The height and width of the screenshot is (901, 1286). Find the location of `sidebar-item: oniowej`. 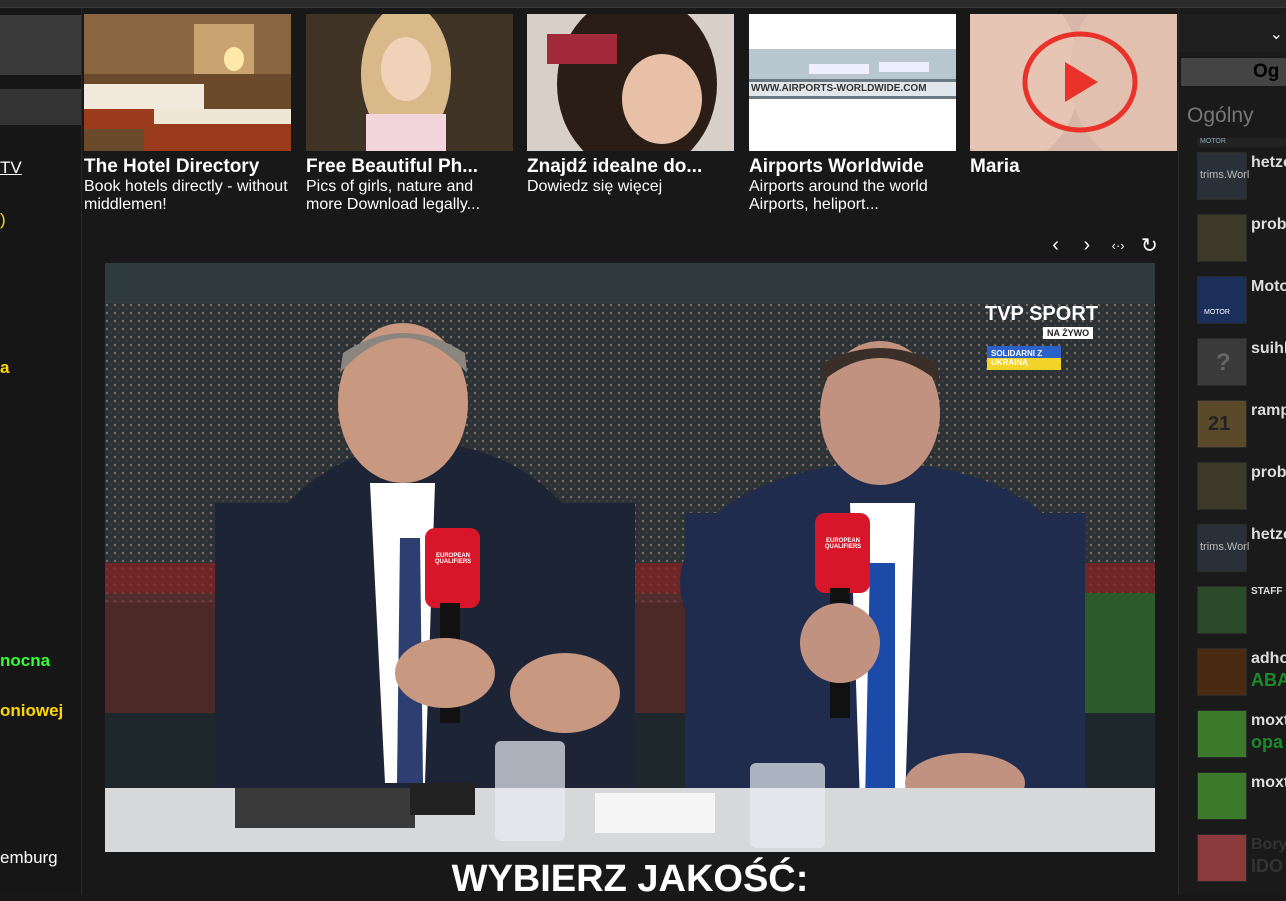

sidebar-item: oniowej is located at coordinates (31, 711).